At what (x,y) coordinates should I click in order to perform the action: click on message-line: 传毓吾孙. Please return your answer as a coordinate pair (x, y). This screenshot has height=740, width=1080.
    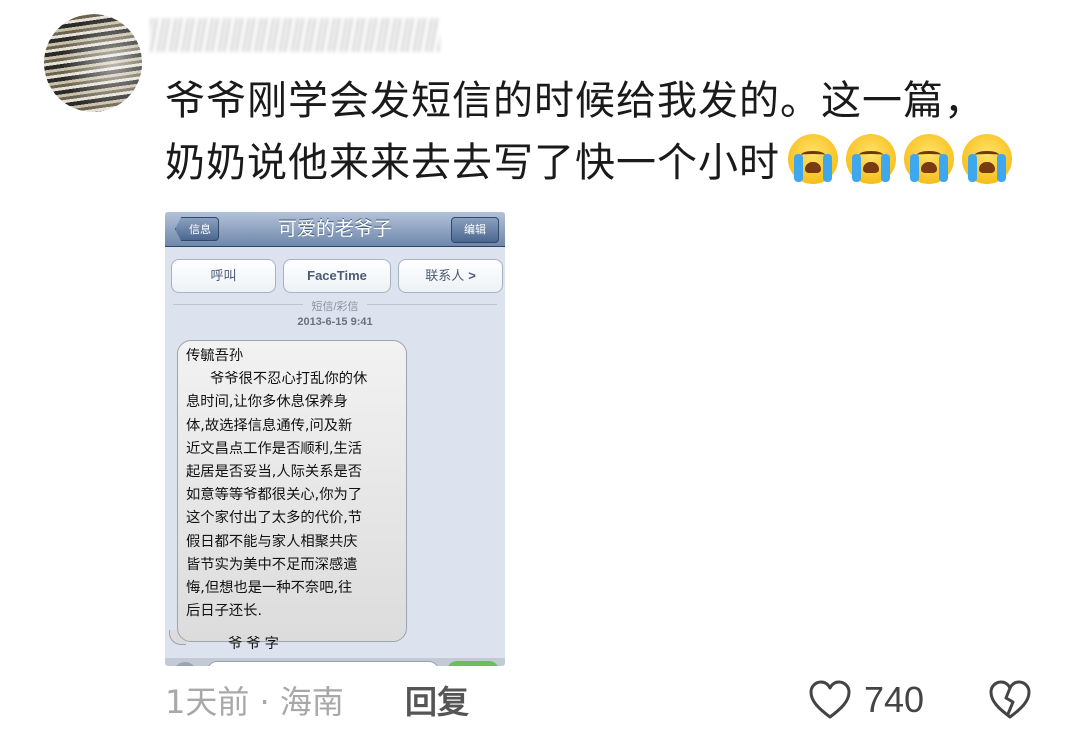
    Looking at the image, I should click on (215, 356).